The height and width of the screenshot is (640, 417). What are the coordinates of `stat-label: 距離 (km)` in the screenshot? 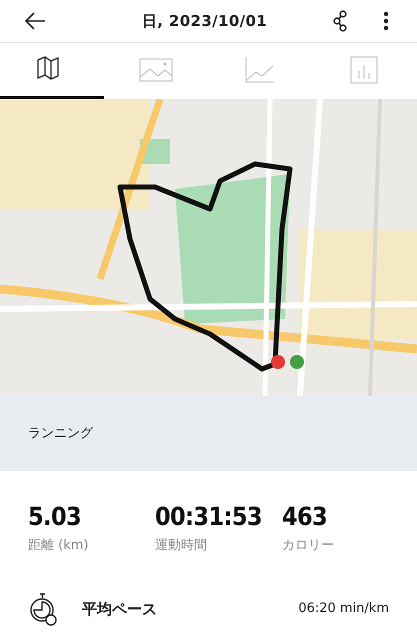 It's located at (59, 546).